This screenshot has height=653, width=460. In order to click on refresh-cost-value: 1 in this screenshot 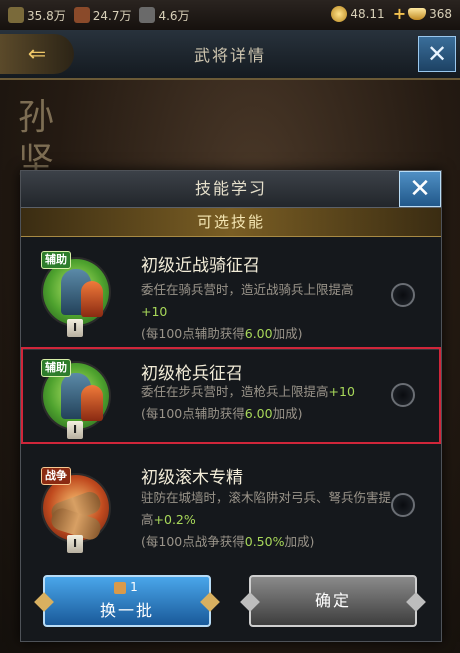, I will do `click(135, 587)`.